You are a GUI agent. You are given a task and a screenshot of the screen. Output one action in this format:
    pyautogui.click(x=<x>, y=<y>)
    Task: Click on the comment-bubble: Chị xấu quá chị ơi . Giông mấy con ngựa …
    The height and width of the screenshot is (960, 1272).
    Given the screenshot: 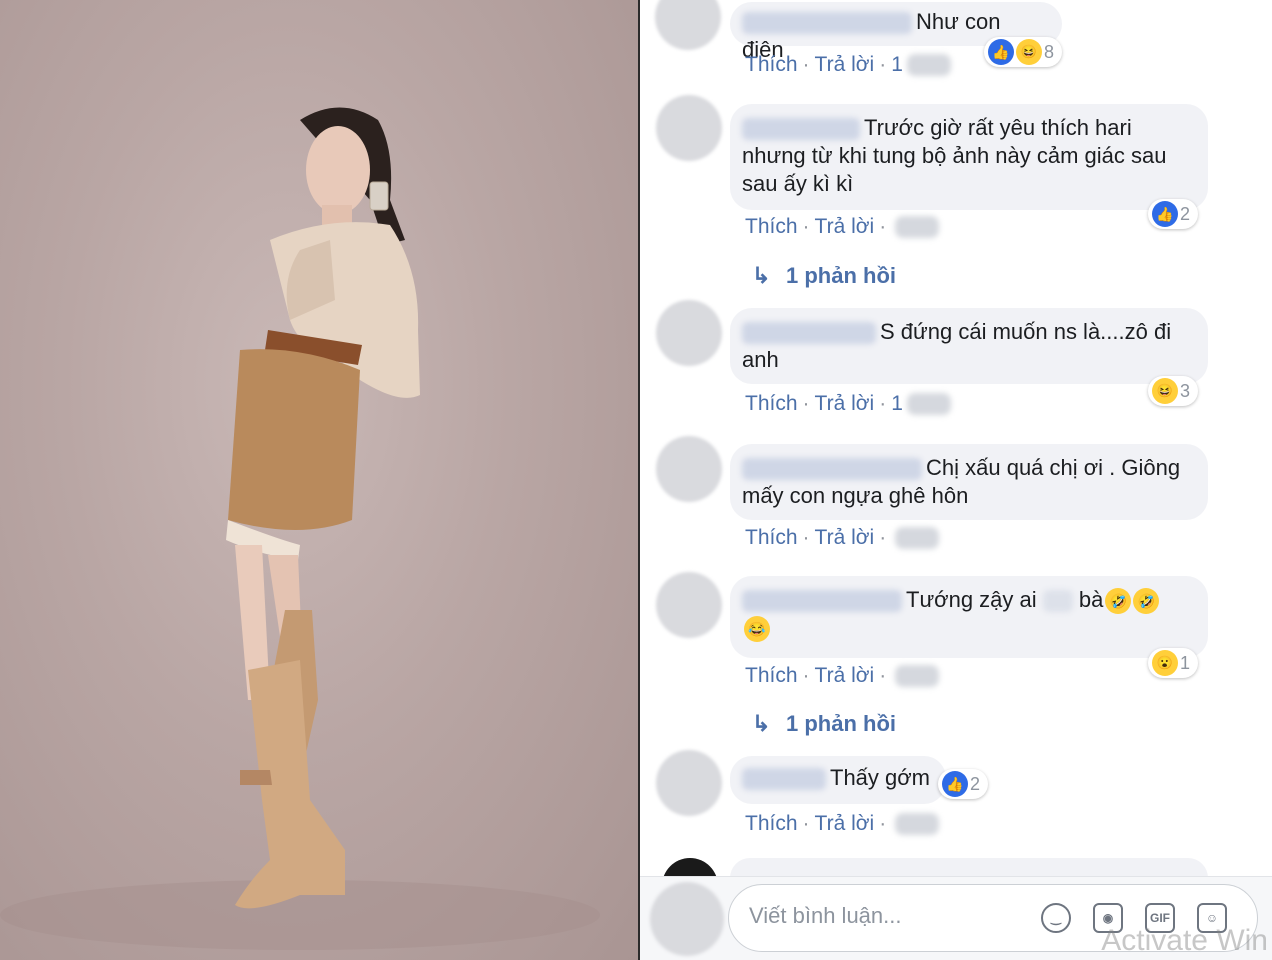 What is the action you would take?
    pyautogui.click(x=969, y=482)
    